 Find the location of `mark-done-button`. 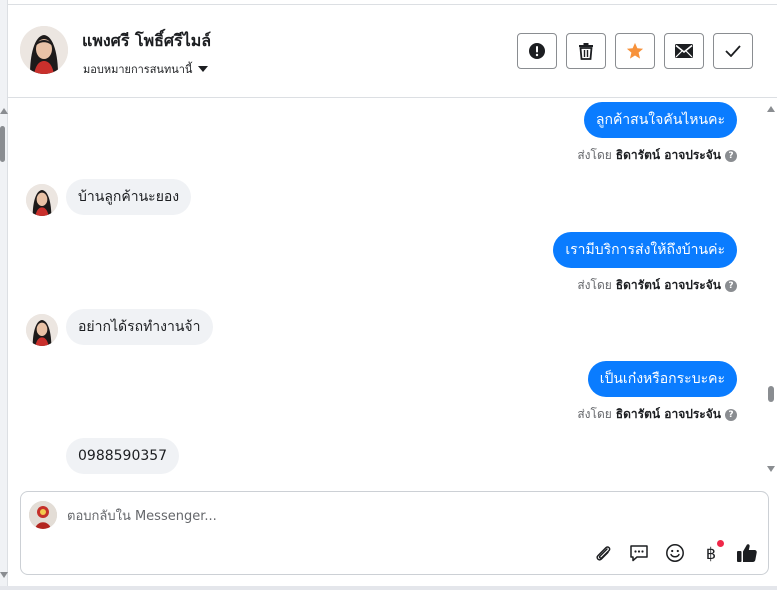

mark-done-button is located at coordinates (733, 51).